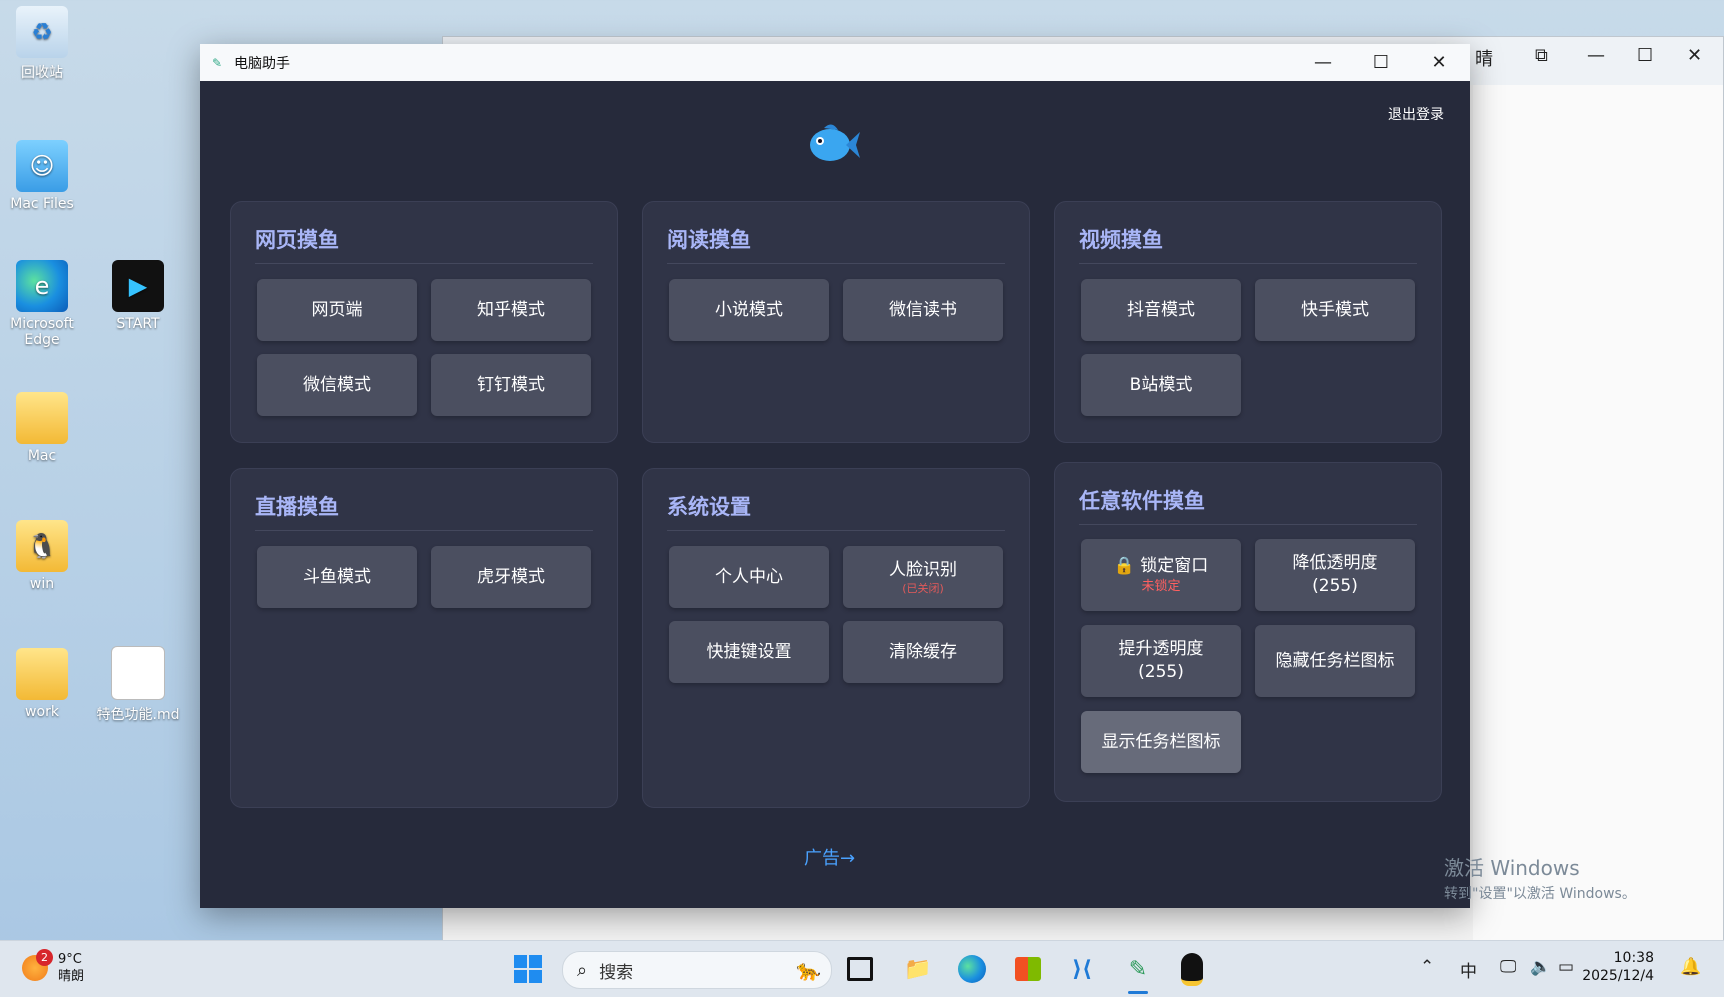 The width and height of the screenshot is (1724, 997). I want to click on battery-icon: ▭, so click(1566, 967).